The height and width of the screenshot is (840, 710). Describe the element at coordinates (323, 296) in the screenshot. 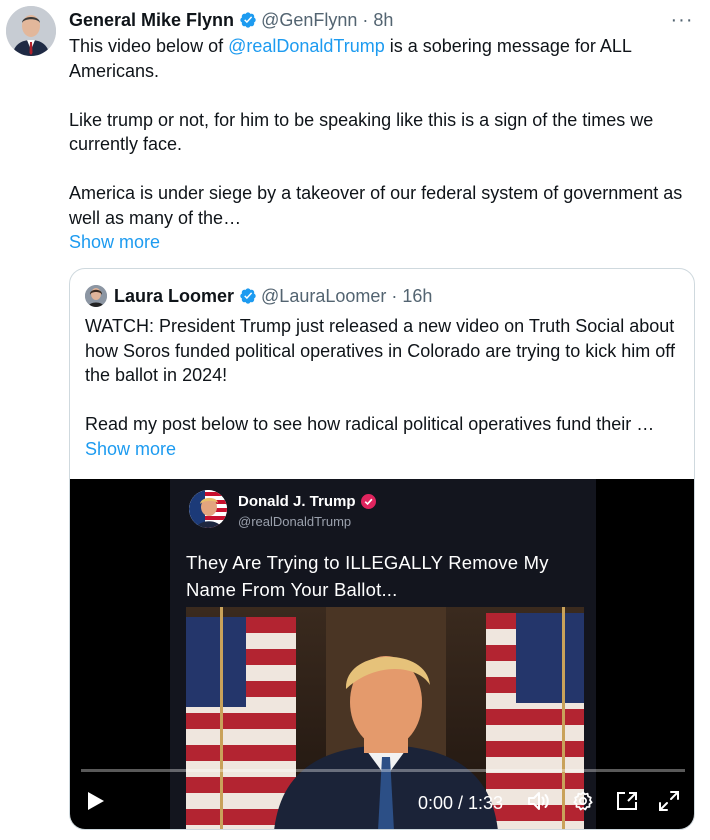

I see `quoted-author-handle: @LauraLoomer` at that location.